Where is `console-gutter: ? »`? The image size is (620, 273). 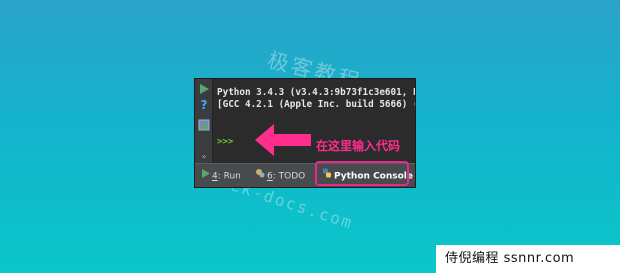 console-gutter: ? » is located at coordinates (204, 121).